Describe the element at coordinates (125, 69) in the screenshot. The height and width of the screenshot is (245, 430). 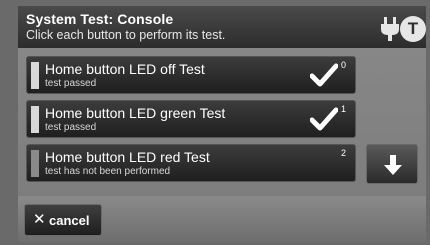
I see `test-name: Home button LED off Test` at that location.